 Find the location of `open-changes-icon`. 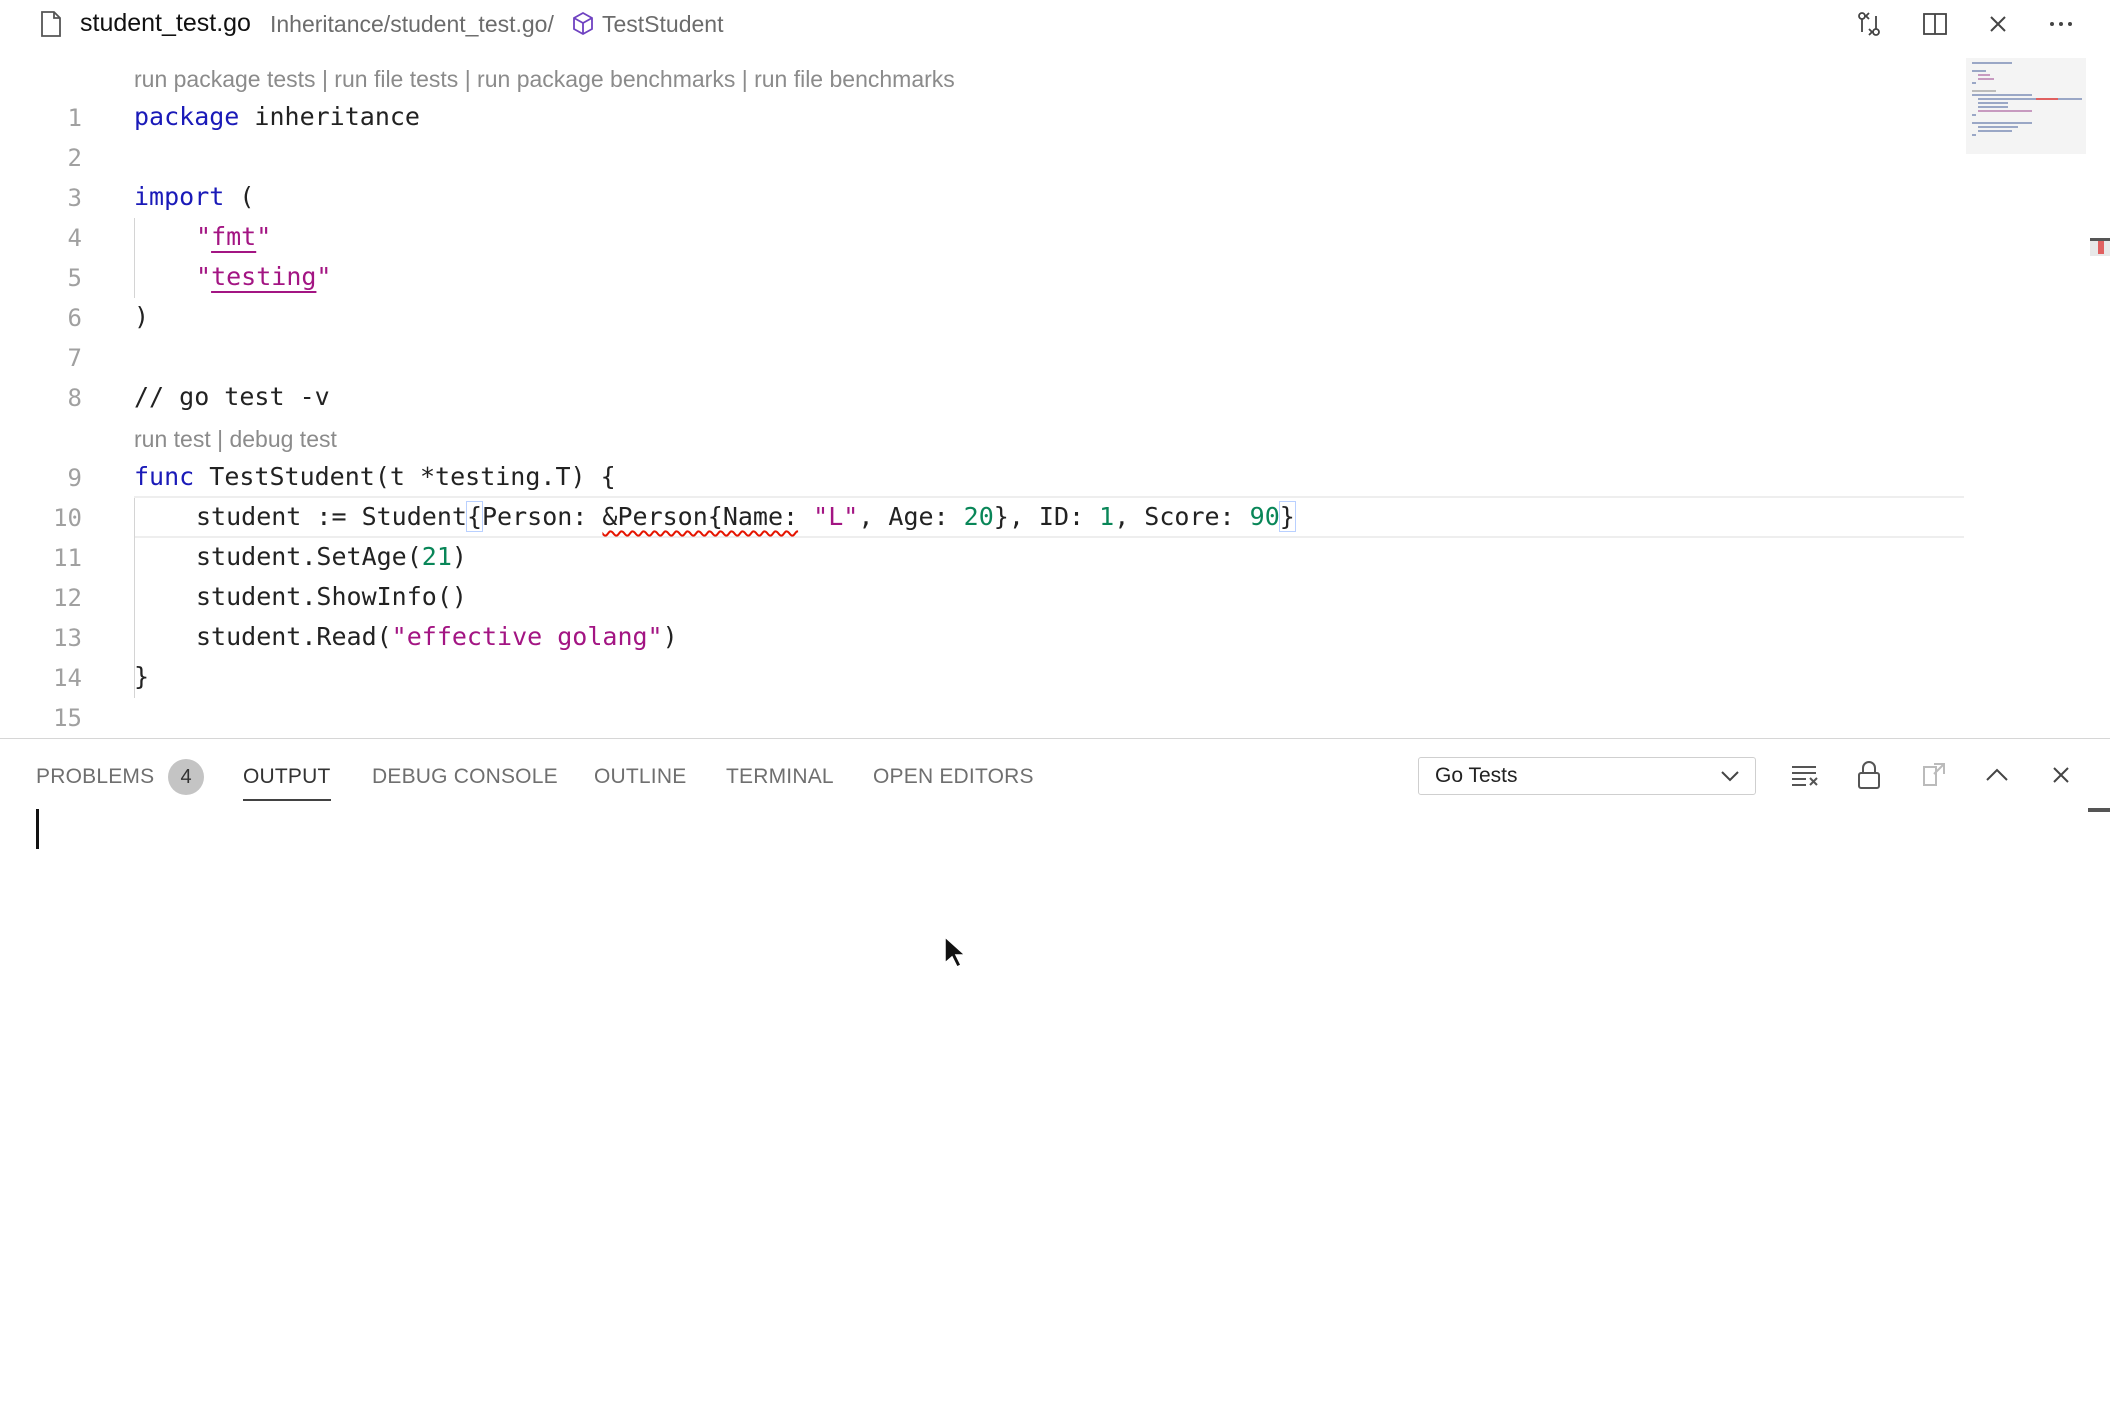

open-changes-icon is located at coordinates (1869, 24).